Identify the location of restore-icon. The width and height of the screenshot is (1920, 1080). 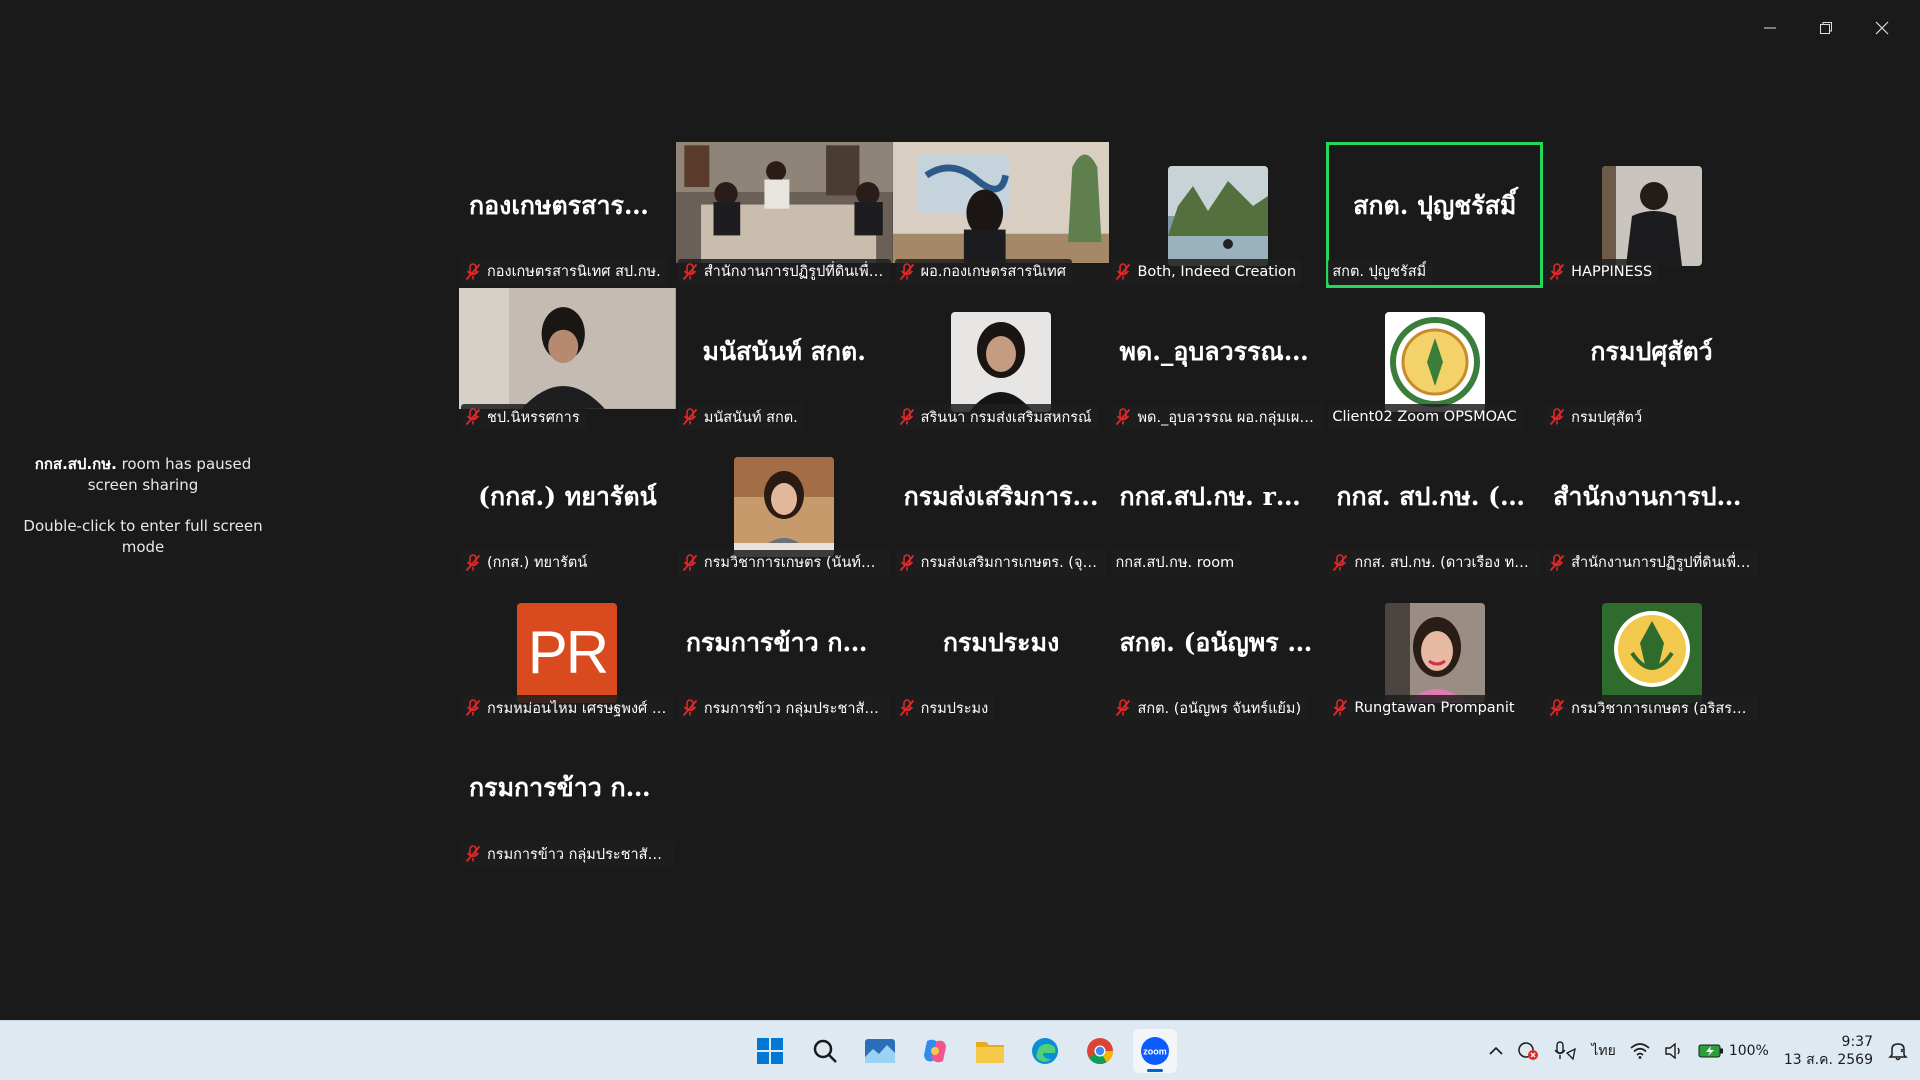
(1826, 28).